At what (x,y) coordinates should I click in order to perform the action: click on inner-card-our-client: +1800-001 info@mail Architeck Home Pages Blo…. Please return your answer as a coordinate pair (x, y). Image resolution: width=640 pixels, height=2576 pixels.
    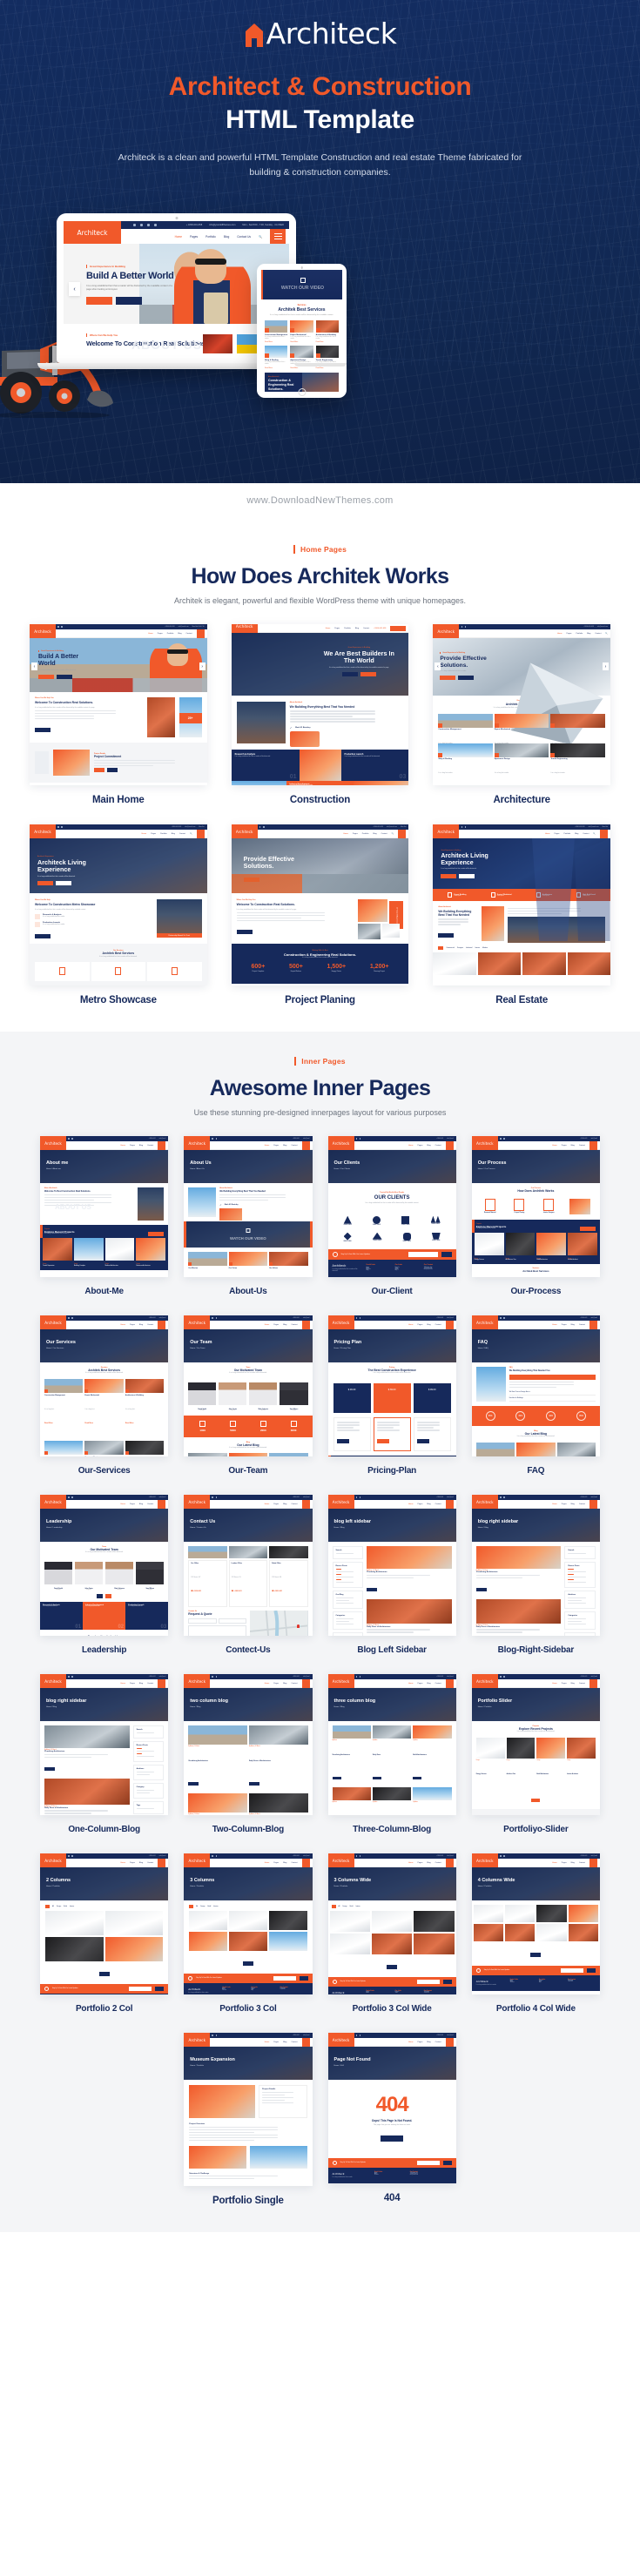
    Looking at the image, I should click on (391, 1216).